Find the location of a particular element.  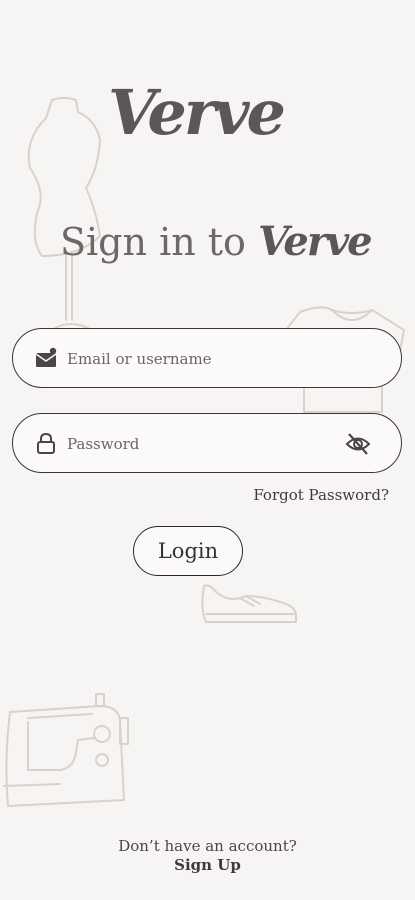

page-title-brand: Verve is located at coordinates (315, 241).